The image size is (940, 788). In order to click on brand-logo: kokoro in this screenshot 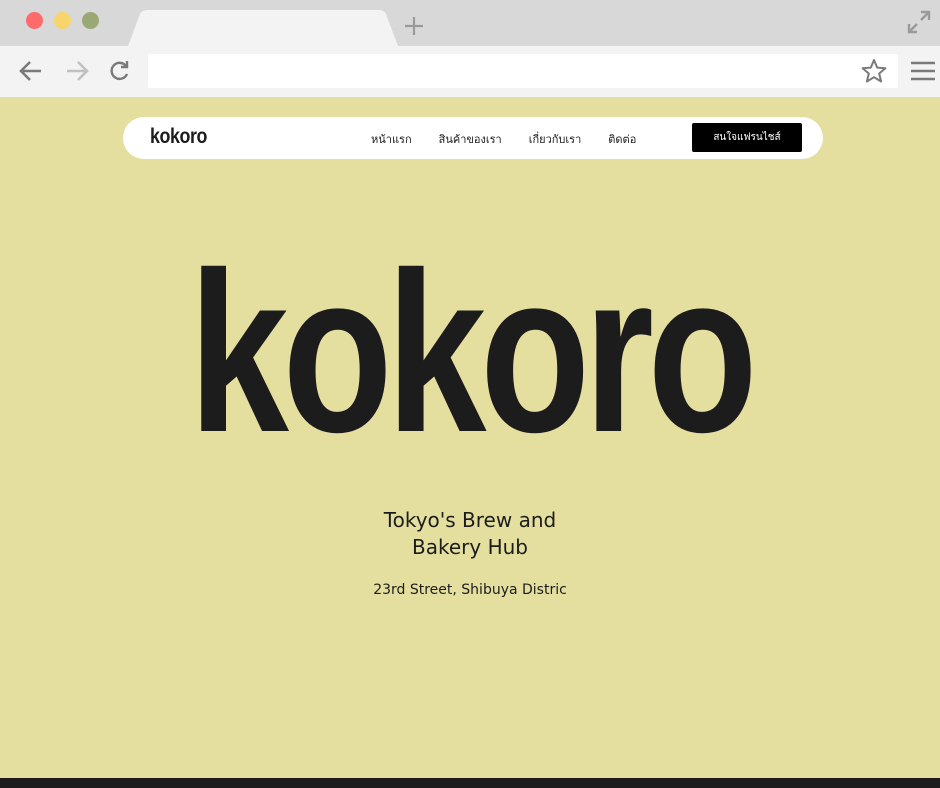, I will do `click(178, 137)`.